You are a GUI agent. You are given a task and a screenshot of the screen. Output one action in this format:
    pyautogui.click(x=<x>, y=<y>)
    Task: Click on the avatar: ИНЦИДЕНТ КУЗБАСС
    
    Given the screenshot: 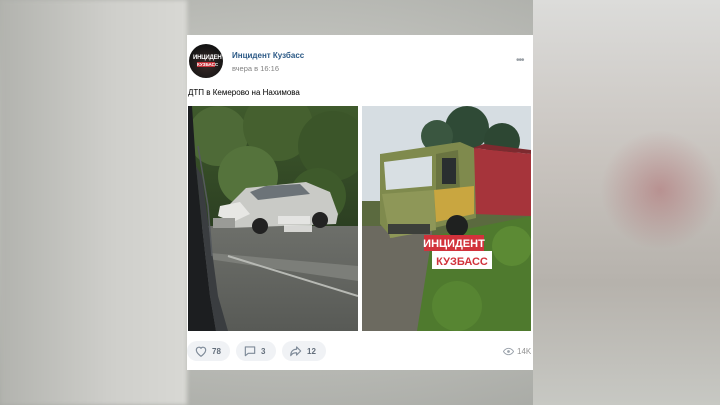 What is the action you would take?
    pyautogui.click(x=206, y=61)
    